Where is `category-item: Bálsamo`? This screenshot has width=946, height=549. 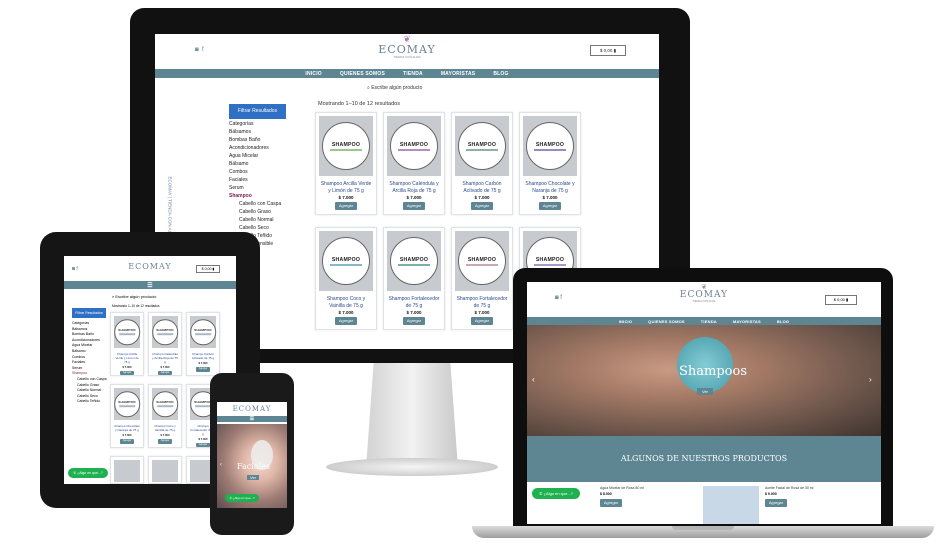
category-item: Bálsamo is located at coordinates (264, 164).